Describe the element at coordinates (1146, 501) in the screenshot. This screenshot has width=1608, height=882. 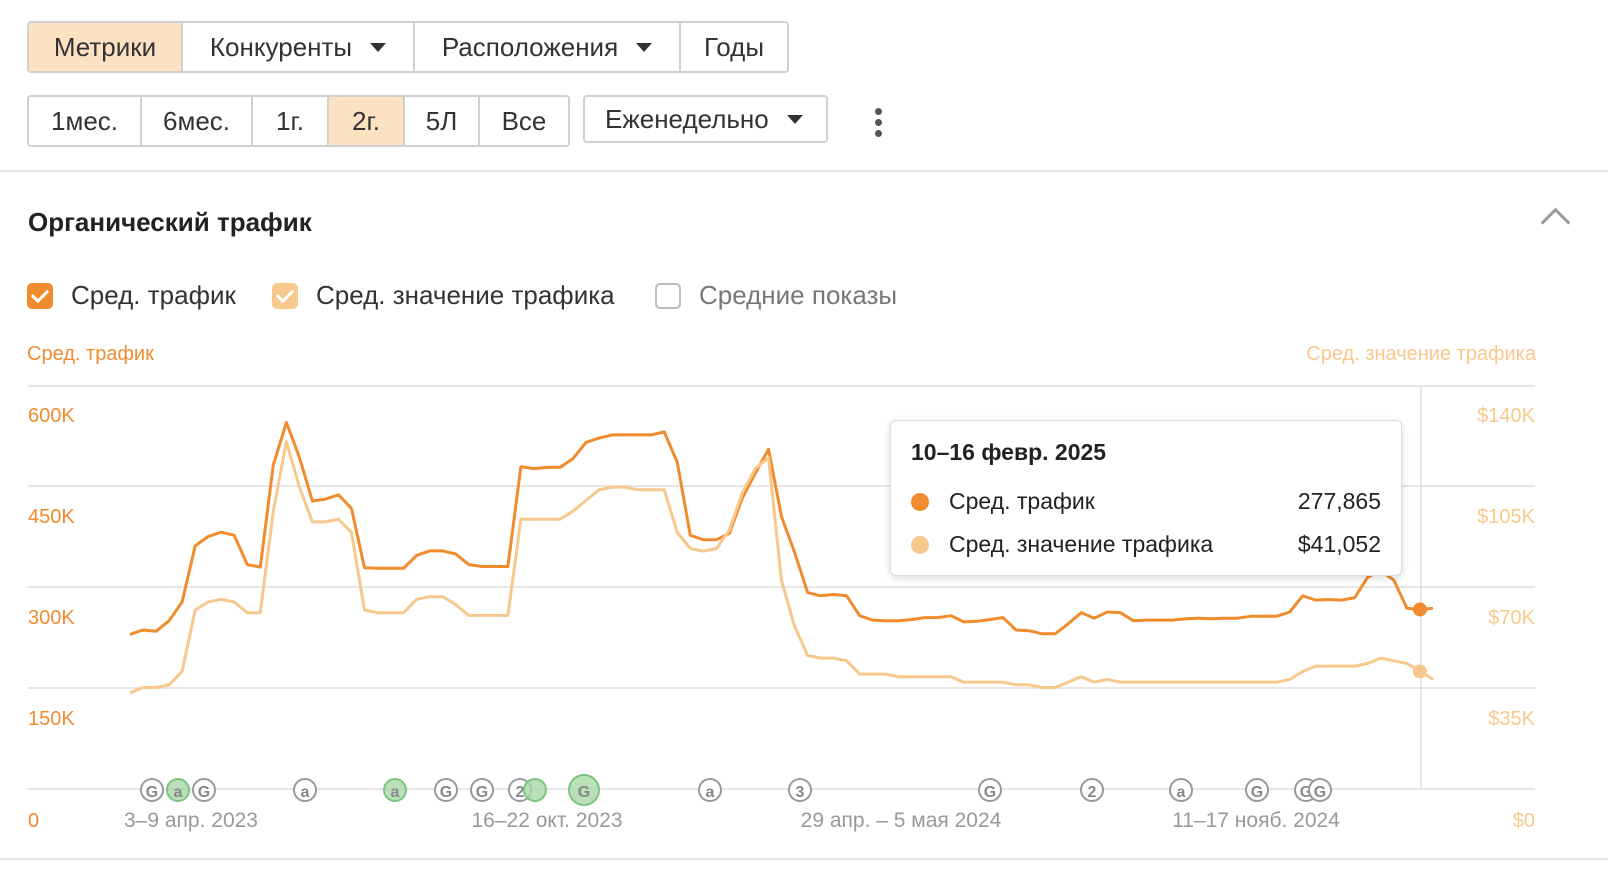
I see `tooltip-row: Сред. трафик 277,865` at that location.